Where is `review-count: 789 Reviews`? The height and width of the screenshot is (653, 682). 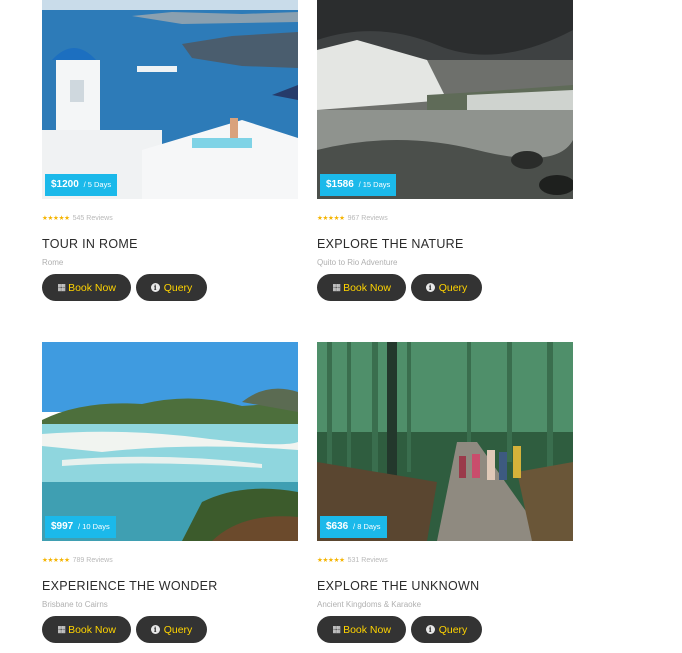 review-count: 789 Reviews is located at coordinates (92, 560).